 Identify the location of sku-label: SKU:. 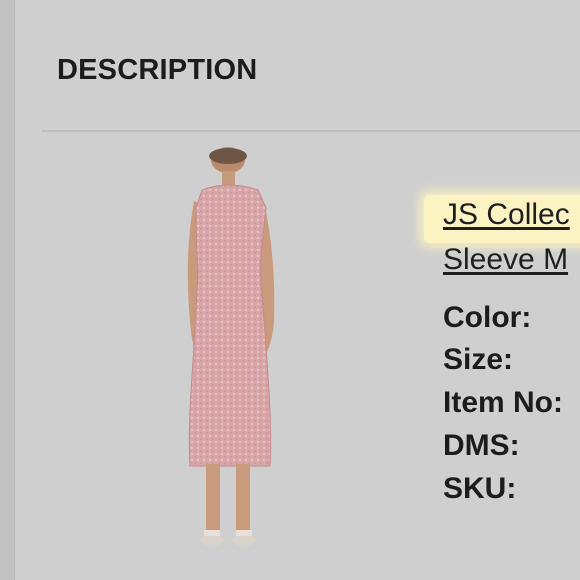
(480, 488).